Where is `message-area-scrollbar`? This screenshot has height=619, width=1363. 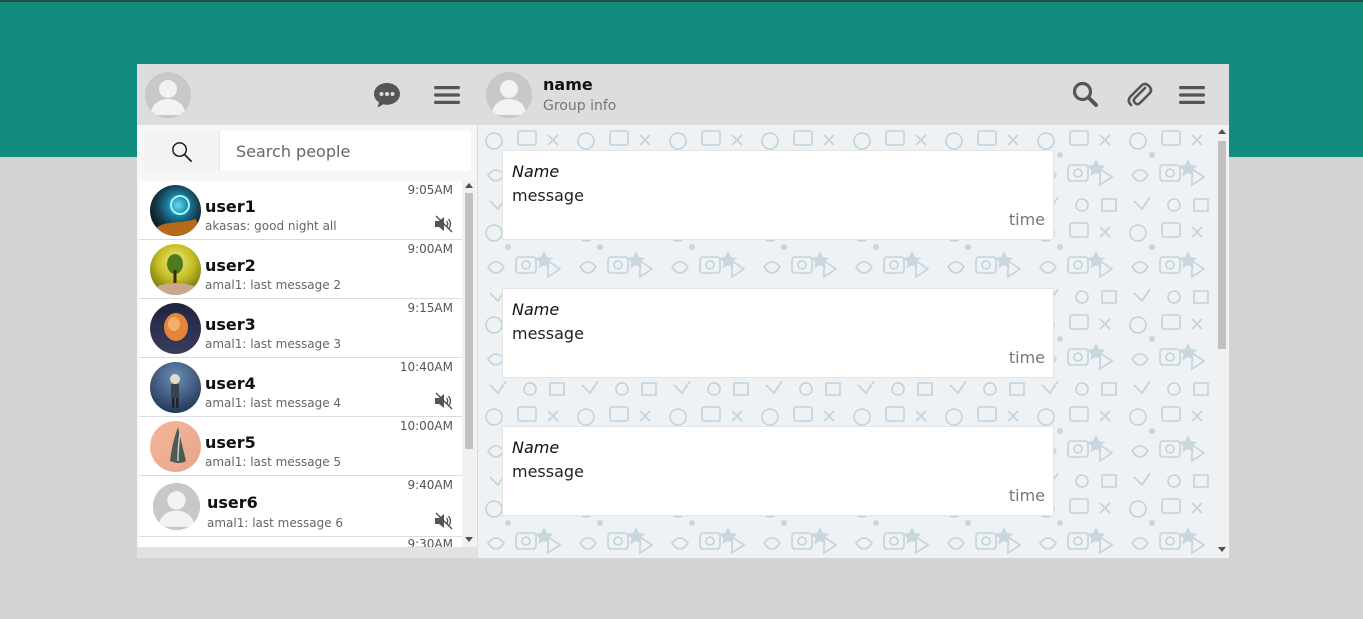
message-area-scrollbar is located at coordinates (1222, 341).